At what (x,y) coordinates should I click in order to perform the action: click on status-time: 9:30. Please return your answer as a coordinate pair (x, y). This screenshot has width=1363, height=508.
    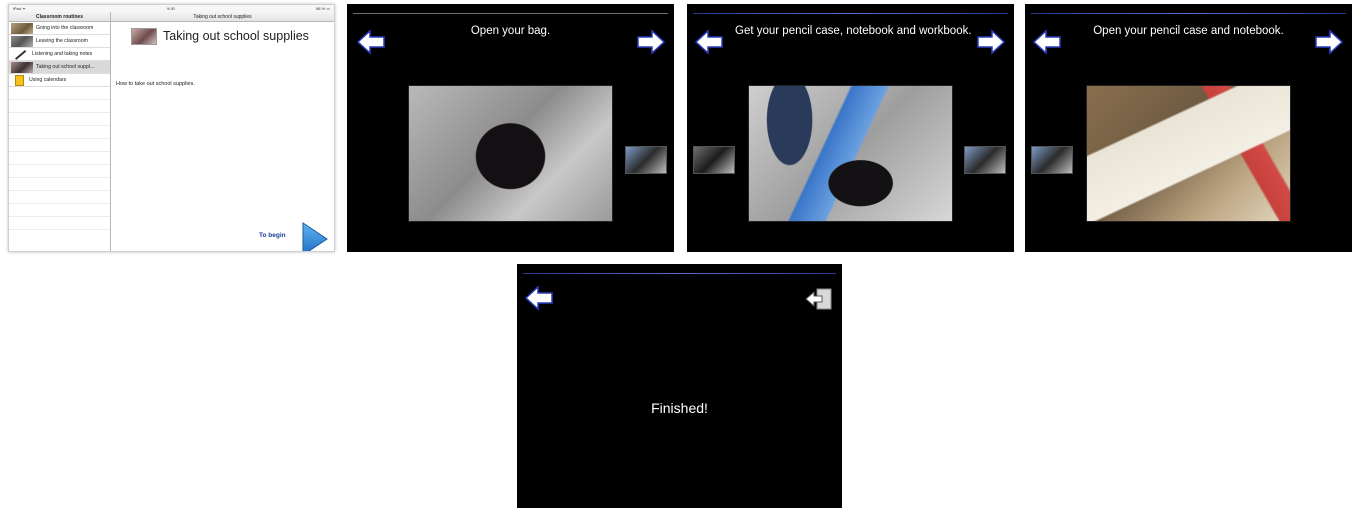
    Looking at the image, I should click on (170, 8).